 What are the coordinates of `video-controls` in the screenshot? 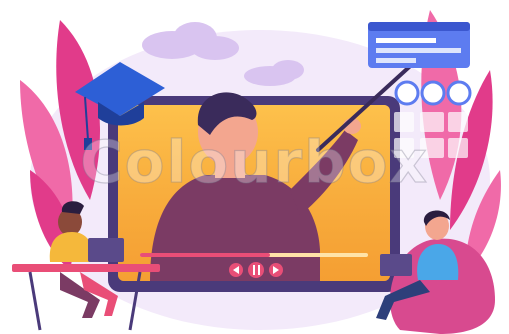 It's located at (256, 270).